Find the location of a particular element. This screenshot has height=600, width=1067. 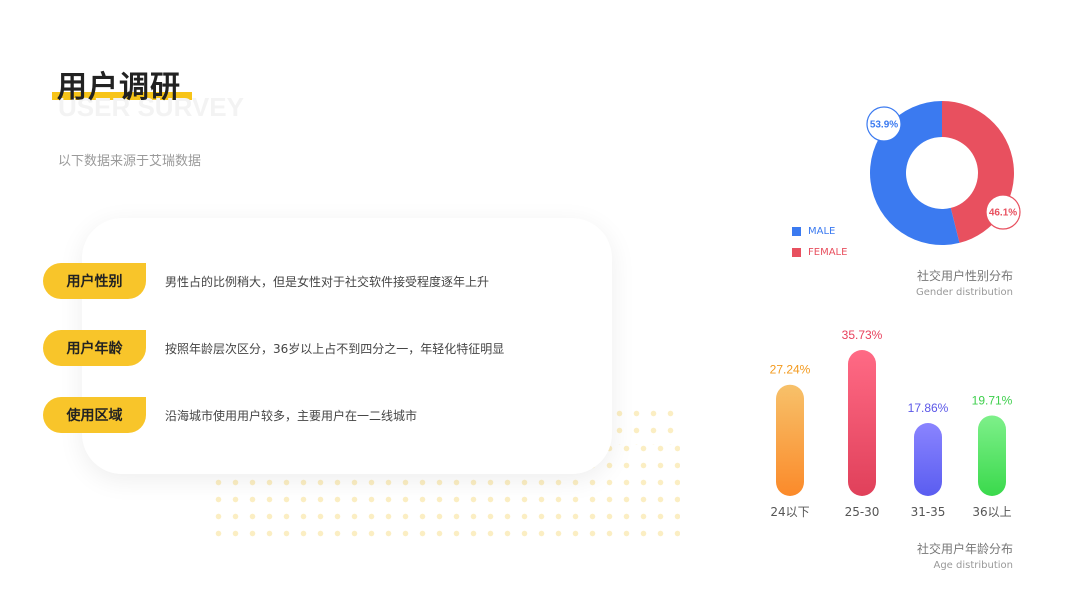

age-bar-value-label: 27.24% is located at coordinates (790, 370).